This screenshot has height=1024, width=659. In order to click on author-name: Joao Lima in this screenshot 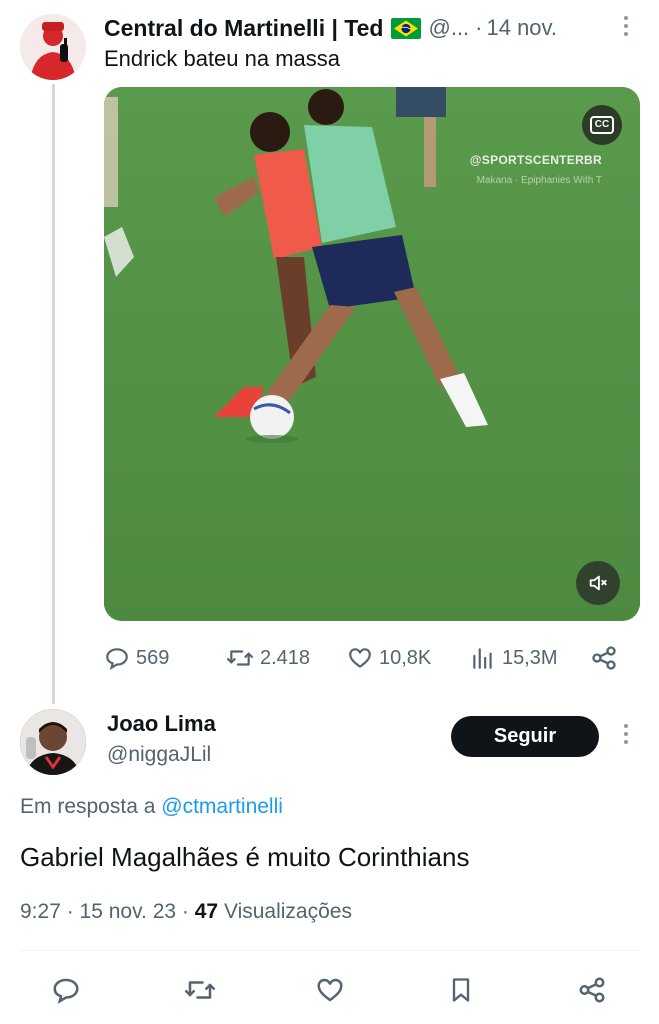, I will do `click(161, 724)`.